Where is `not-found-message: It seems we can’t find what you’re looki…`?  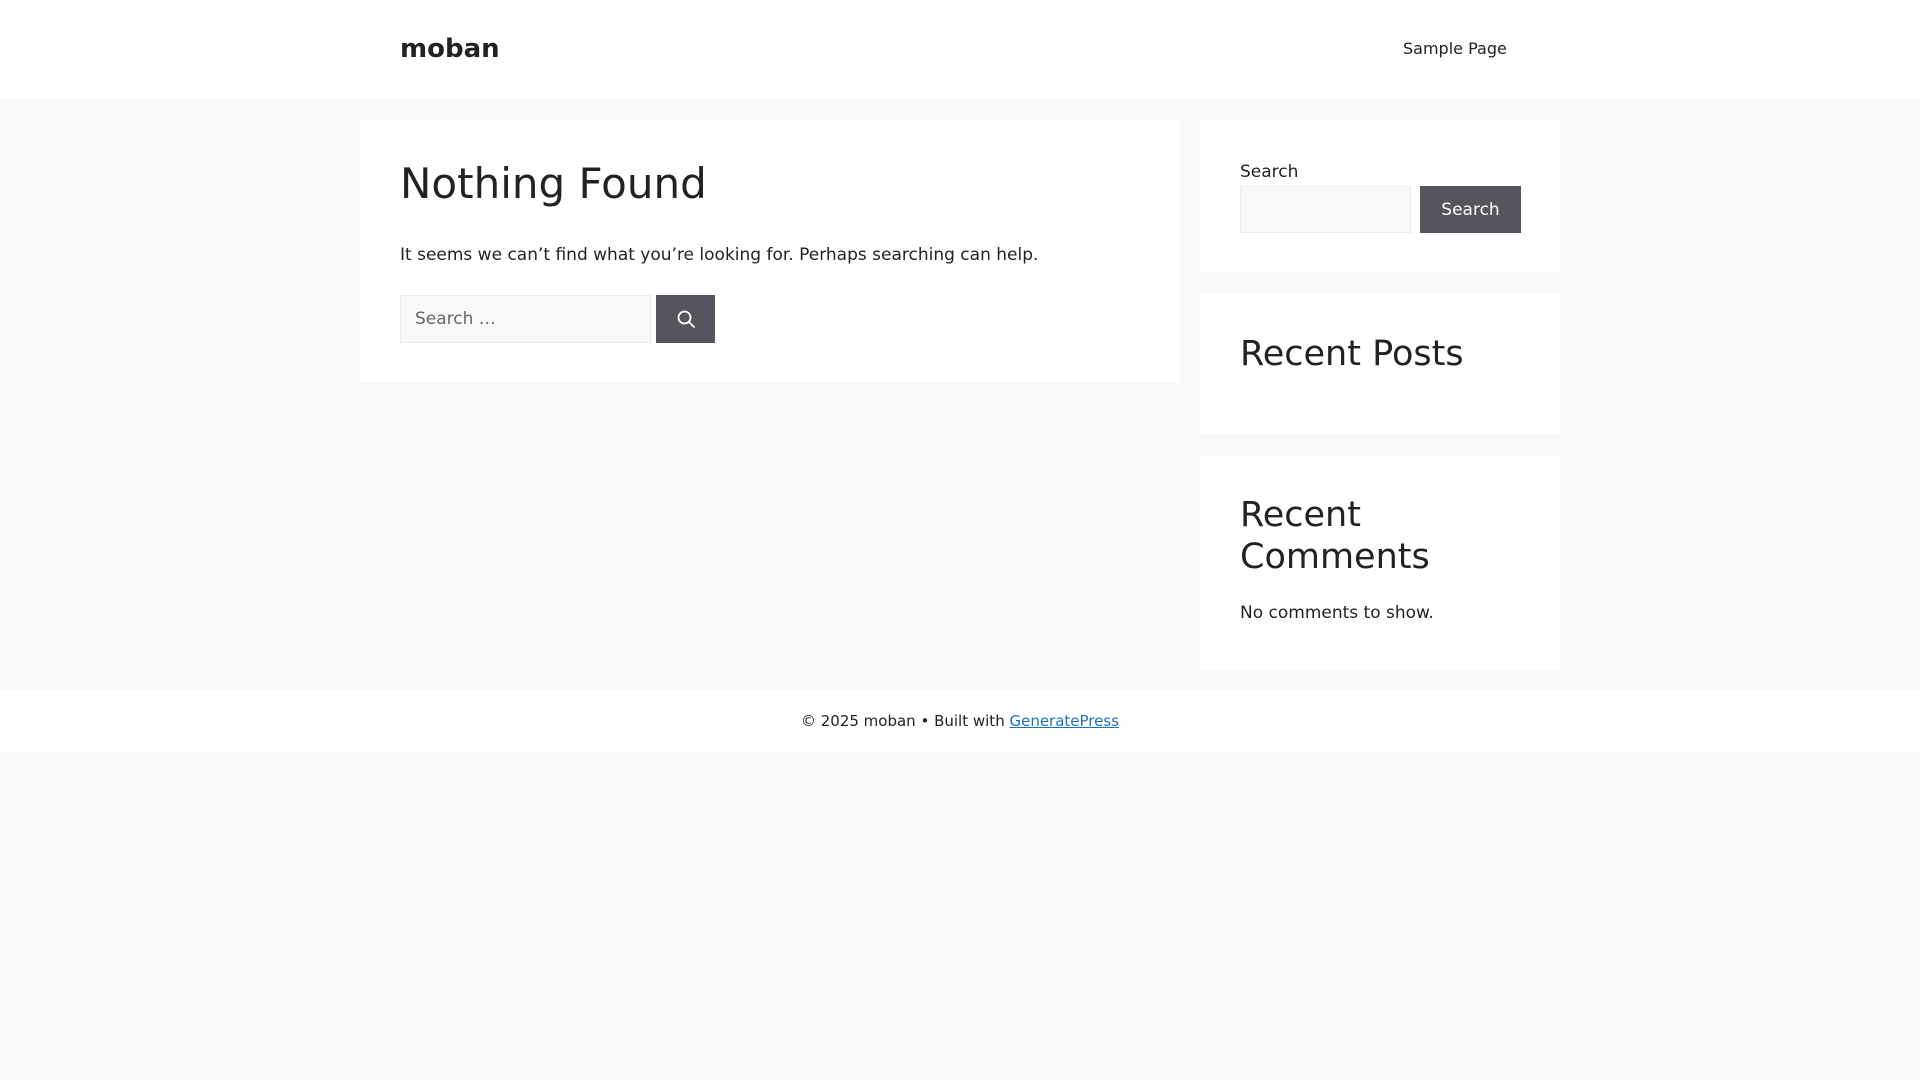 not-found-message: It seems we can’t find what you’re looki… is located at coordinates (719, 255).